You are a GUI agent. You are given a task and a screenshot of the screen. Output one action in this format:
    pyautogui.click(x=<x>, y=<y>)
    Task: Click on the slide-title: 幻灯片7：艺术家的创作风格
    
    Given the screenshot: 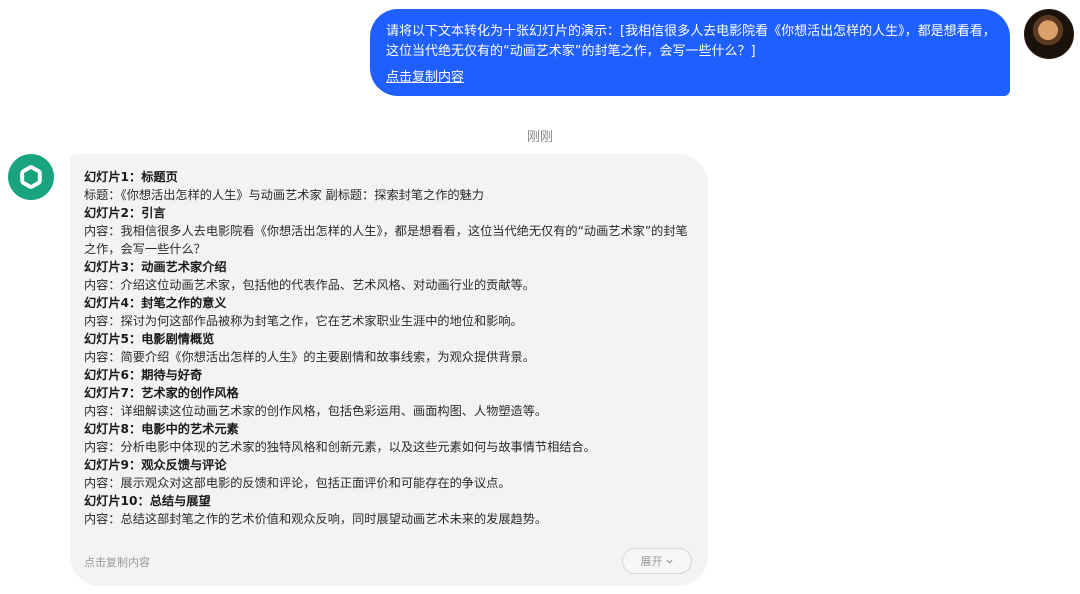 What is the action you would take?
    pyautogui.click(x=161, y=393)
    